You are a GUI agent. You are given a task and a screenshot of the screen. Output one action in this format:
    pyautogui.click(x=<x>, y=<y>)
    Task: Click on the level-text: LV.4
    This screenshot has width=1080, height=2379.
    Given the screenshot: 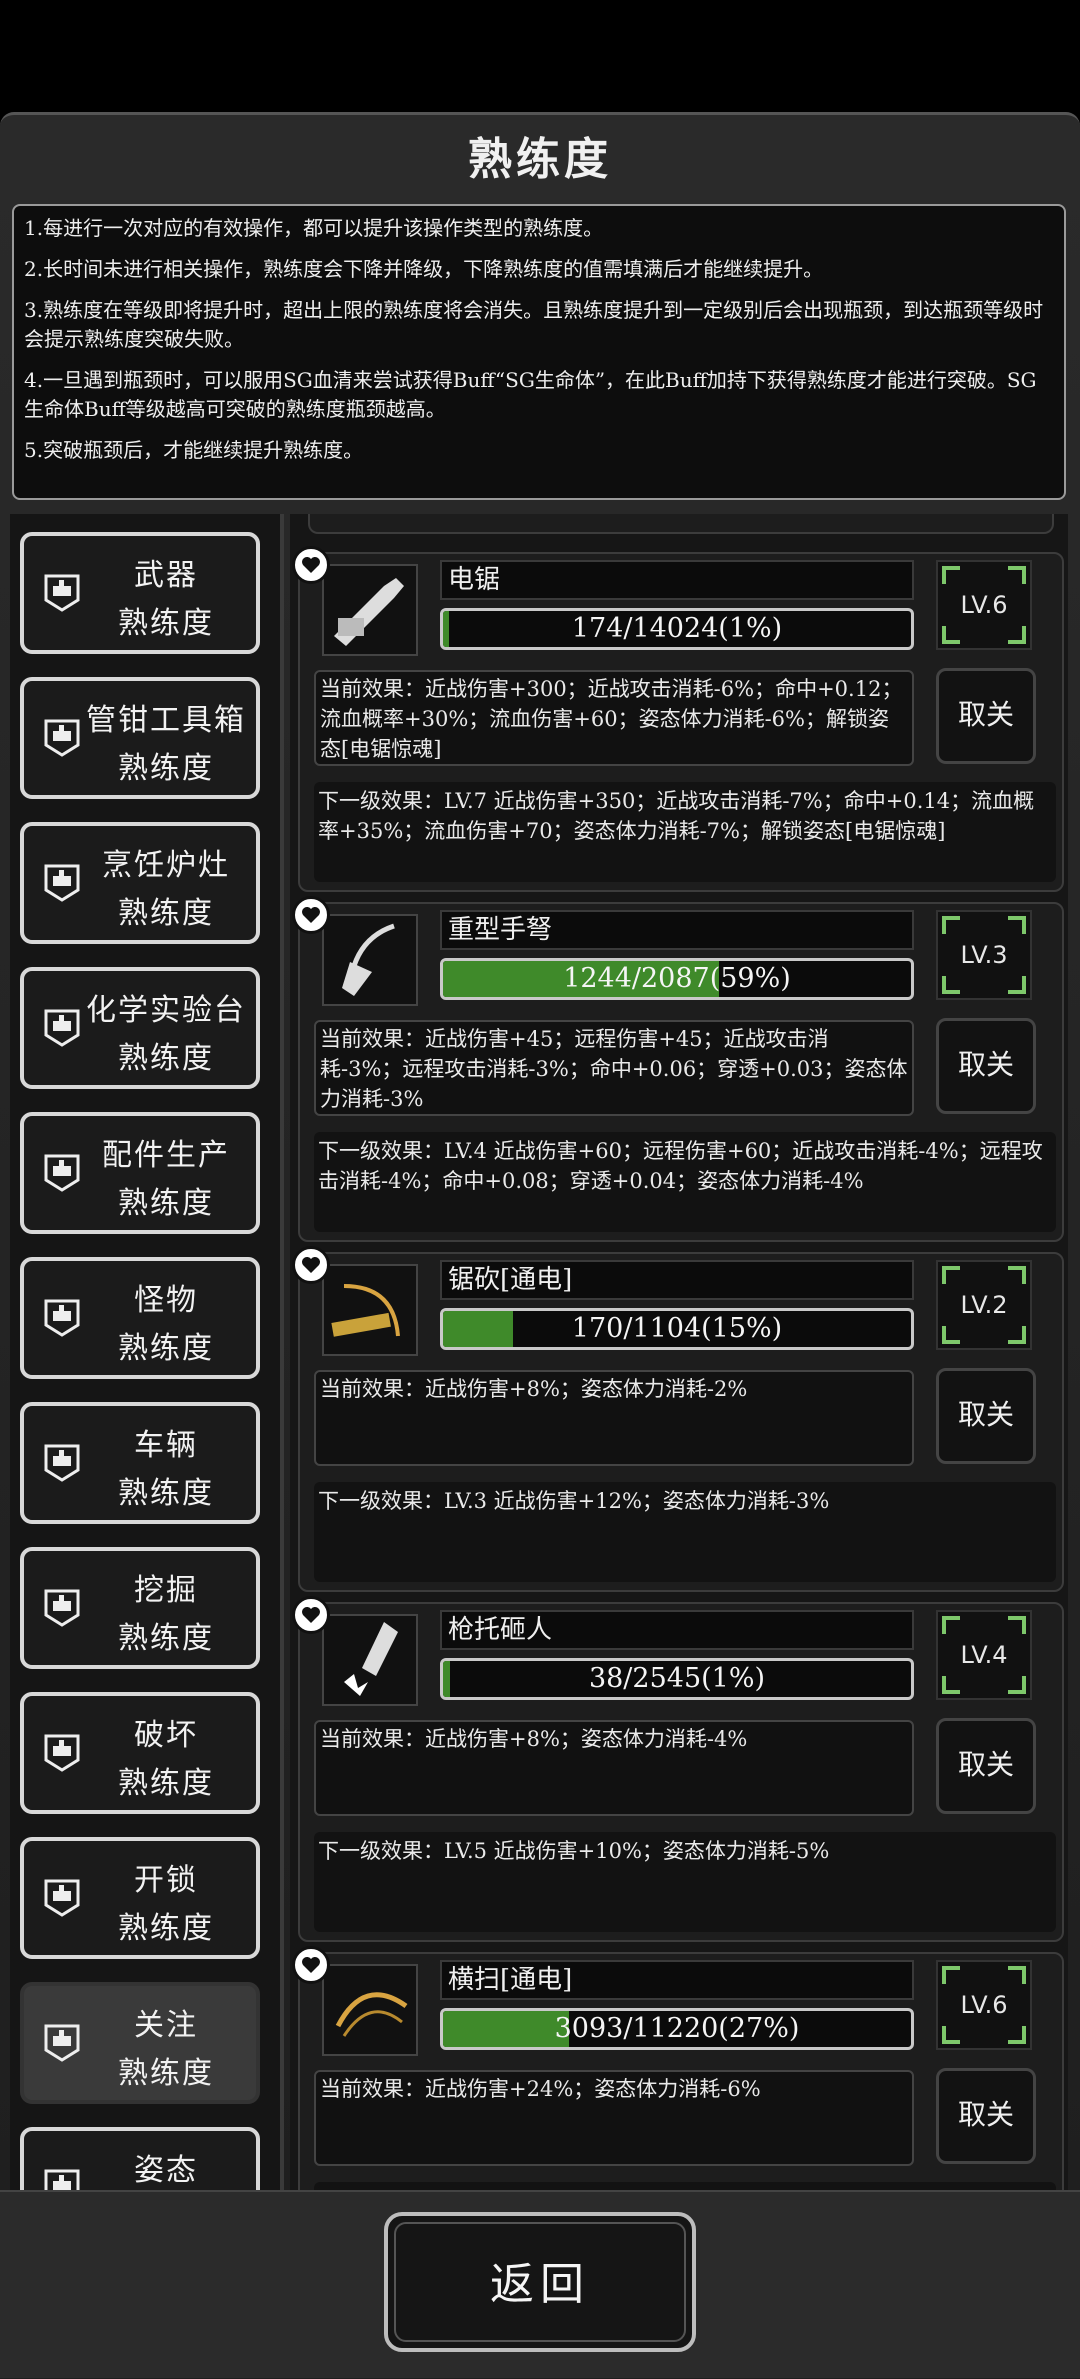 What is the action you would take?
    pyautogui.click(x=984, y=1655)
    